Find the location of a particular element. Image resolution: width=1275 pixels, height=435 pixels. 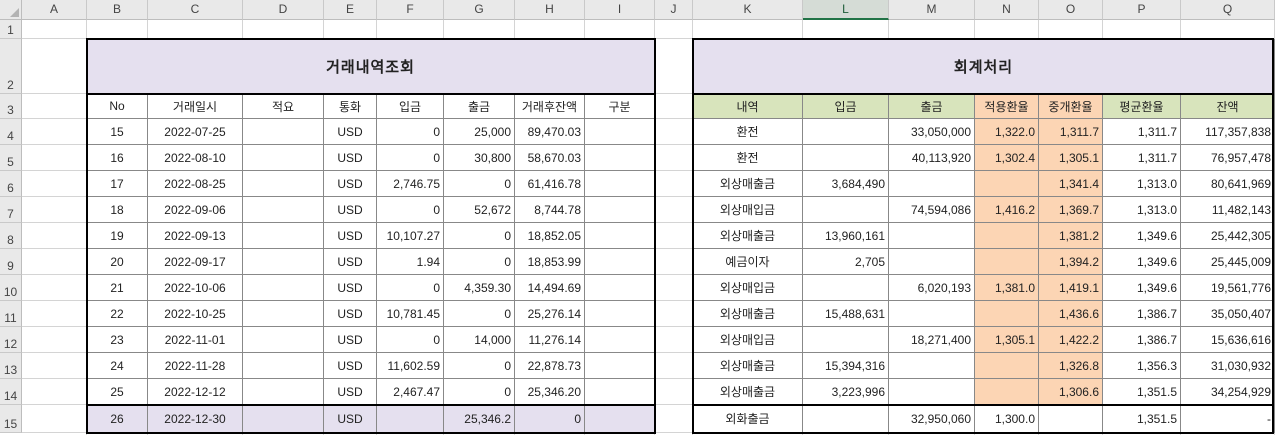

right-cell: 1,386.7 is located at coordinates (1142, 314).